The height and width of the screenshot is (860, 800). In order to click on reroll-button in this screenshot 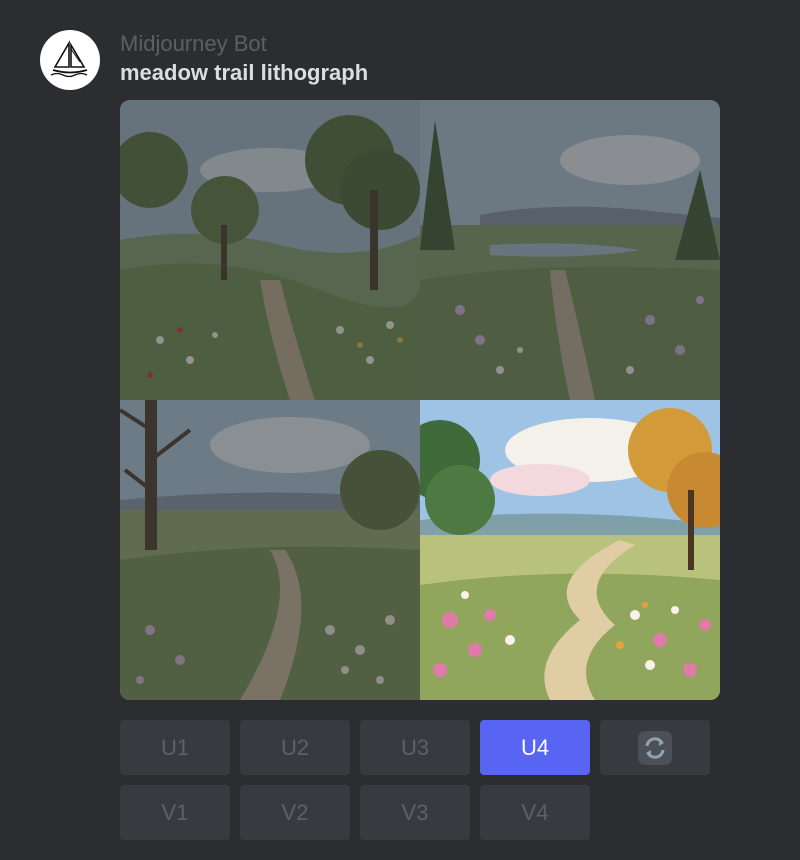, I will do `click(655, 747)`.